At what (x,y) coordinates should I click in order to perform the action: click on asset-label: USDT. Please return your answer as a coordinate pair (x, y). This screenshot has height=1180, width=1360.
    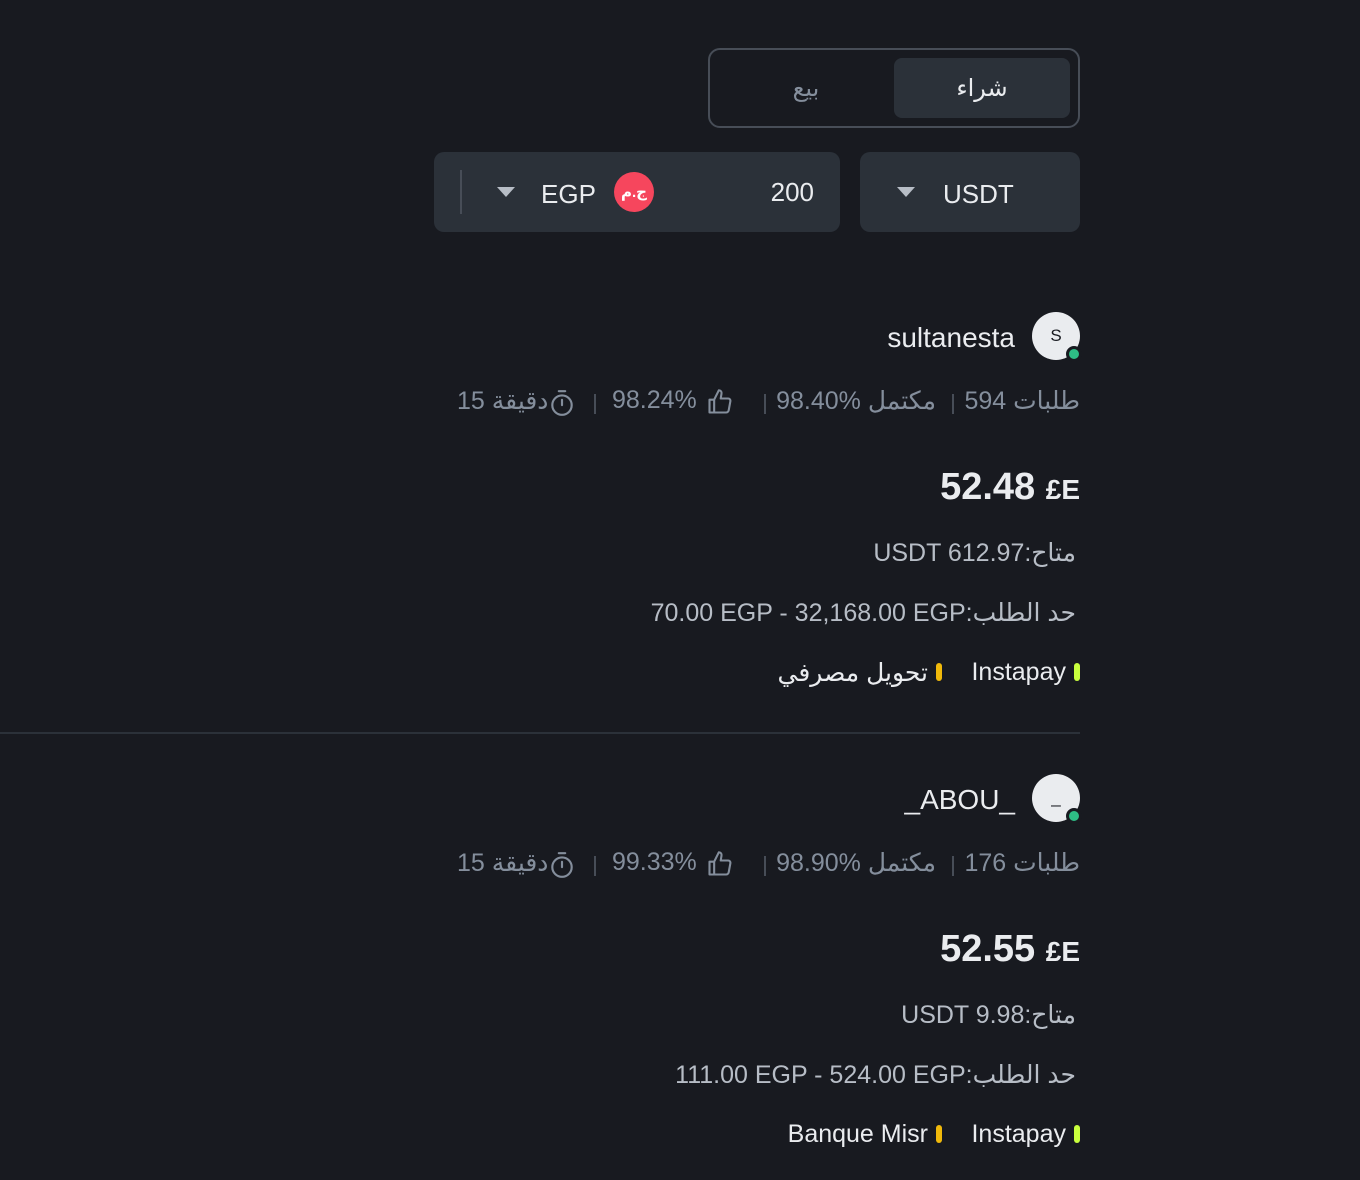
    Looking at the image, I should click on (978, 194).